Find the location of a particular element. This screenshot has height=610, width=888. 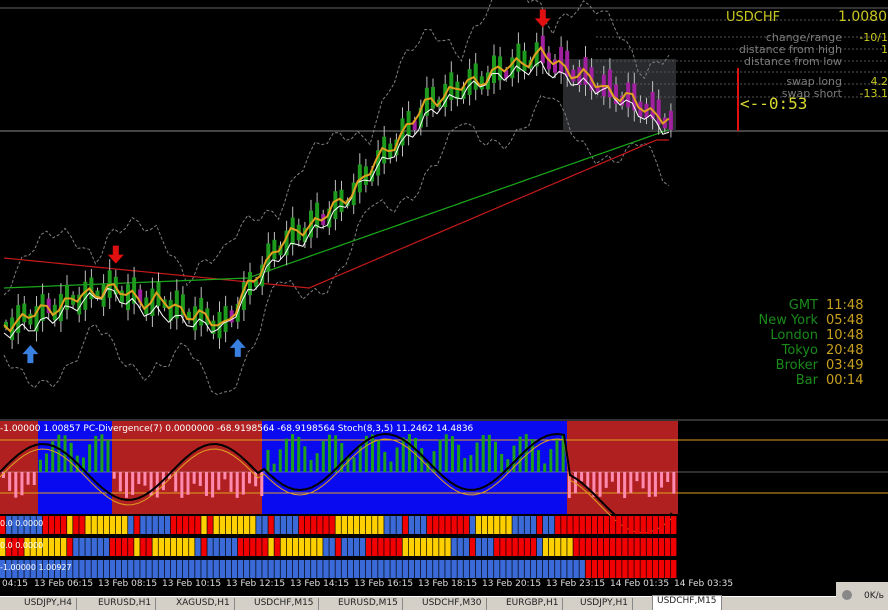

tab-xagusd-h1: XAGUSD,H1 is located at coordinates (203, 604).